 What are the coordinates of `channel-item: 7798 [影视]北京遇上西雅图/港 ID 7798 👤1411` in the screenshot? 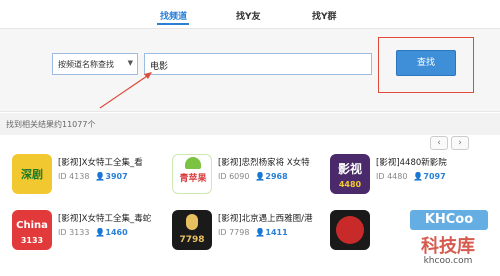 It's located at (252, 233).